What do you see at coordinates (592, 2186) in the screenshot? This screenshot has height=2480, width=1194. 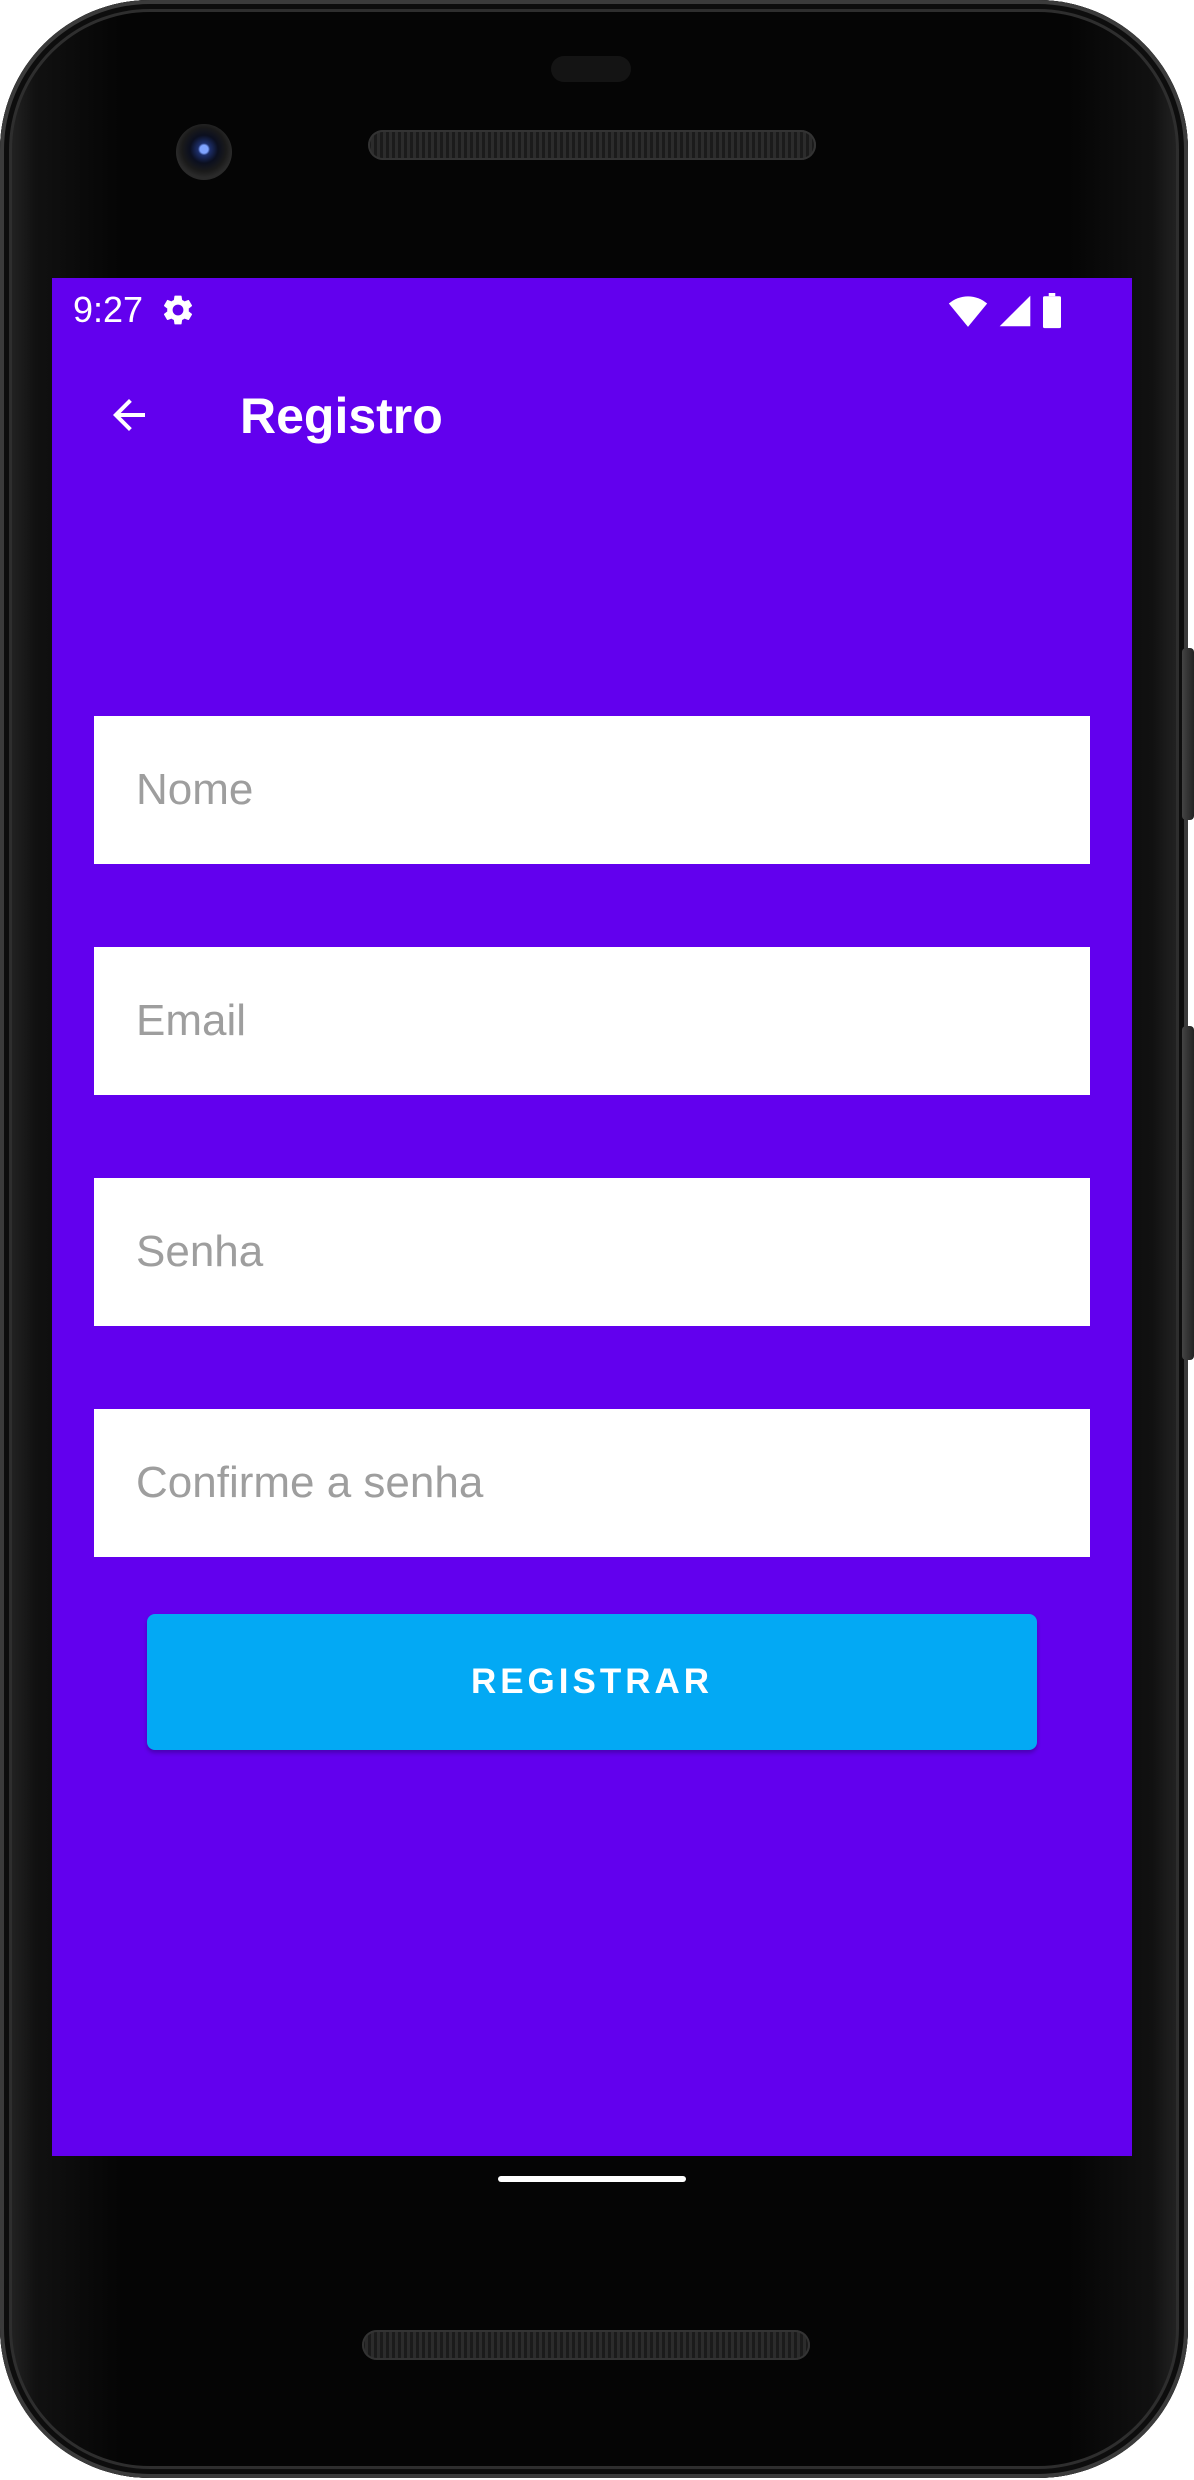 I see `navigation-bar` at bounding box center [592, 2186].